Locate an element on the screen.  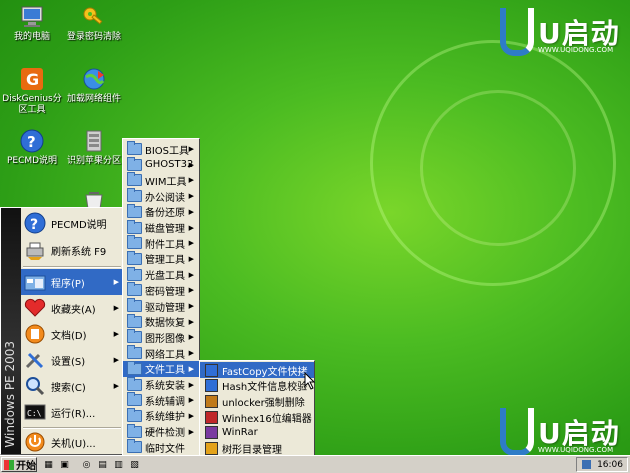
fastcopy-icon is located at coordinates (211, 370).